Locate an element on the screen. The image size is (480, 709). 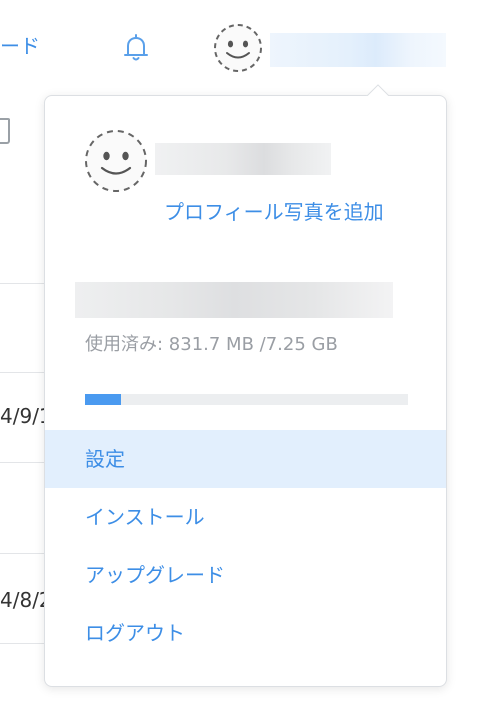
profile-avatar-icon is located at coordinates (116, 161).